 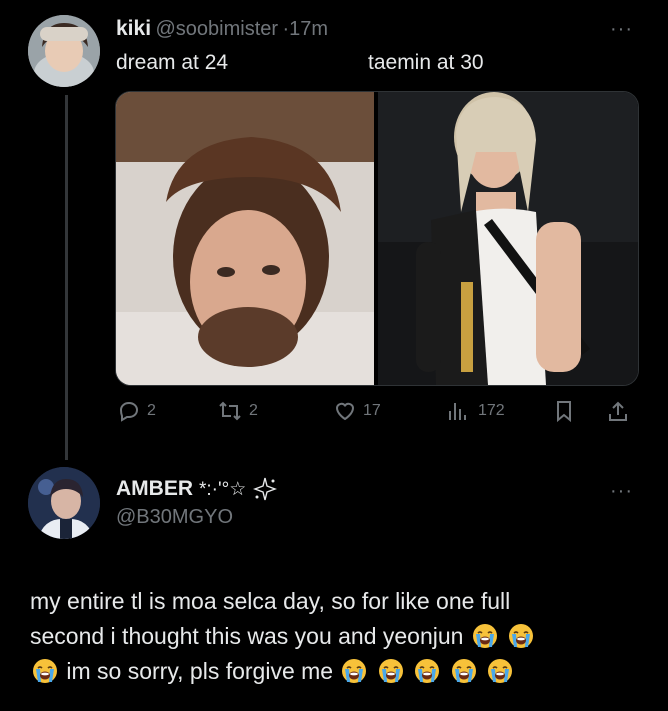 I want to click on timestamp: 17m, so click(x=308, y=29).